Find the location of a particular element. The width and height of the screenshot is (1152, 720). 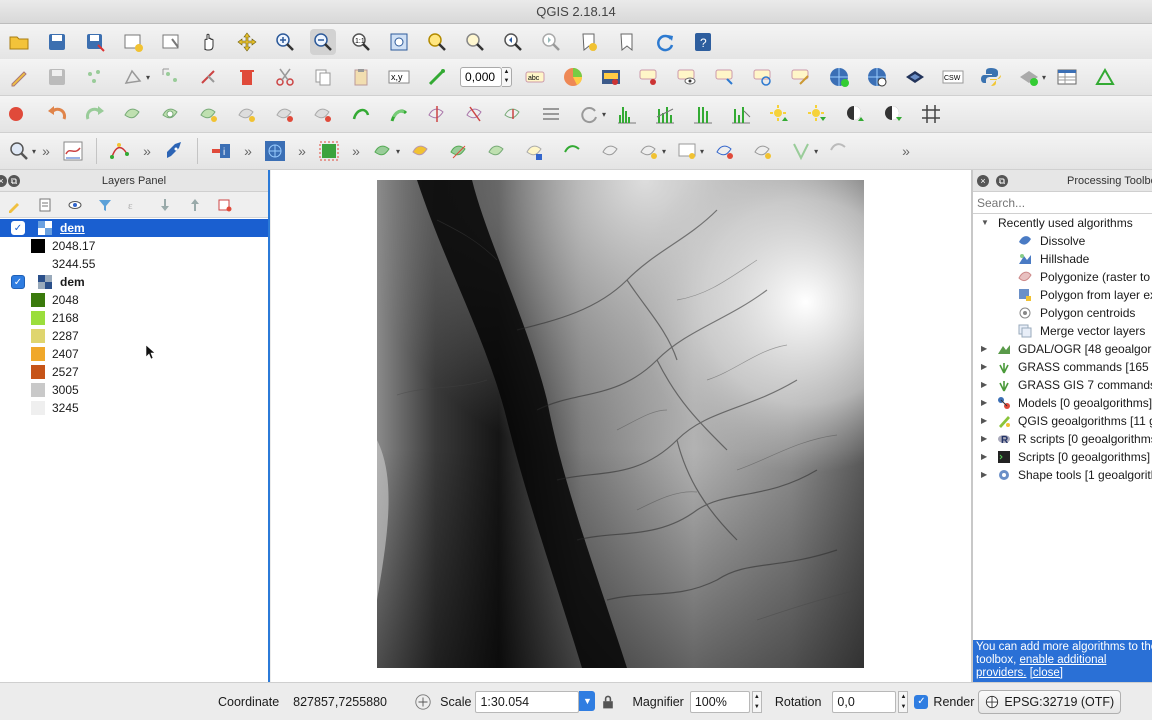

save-edits-icon is located at coordinates (57, 77).